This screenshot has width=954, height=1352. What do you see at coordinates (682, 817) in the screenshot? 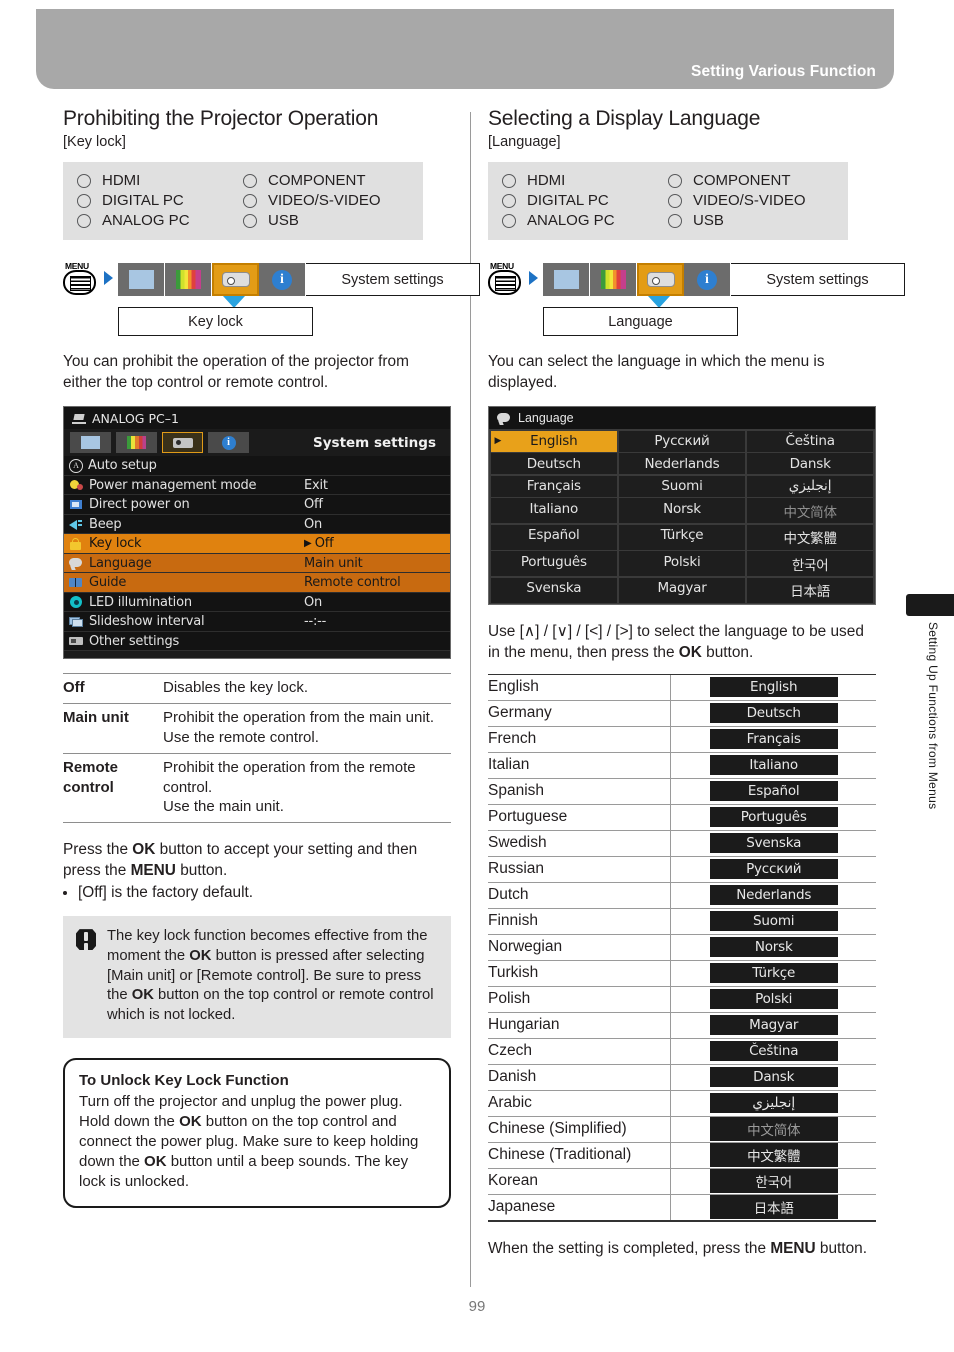
I see `table-row: Portuguese Português` at bounding box center [682, 817].